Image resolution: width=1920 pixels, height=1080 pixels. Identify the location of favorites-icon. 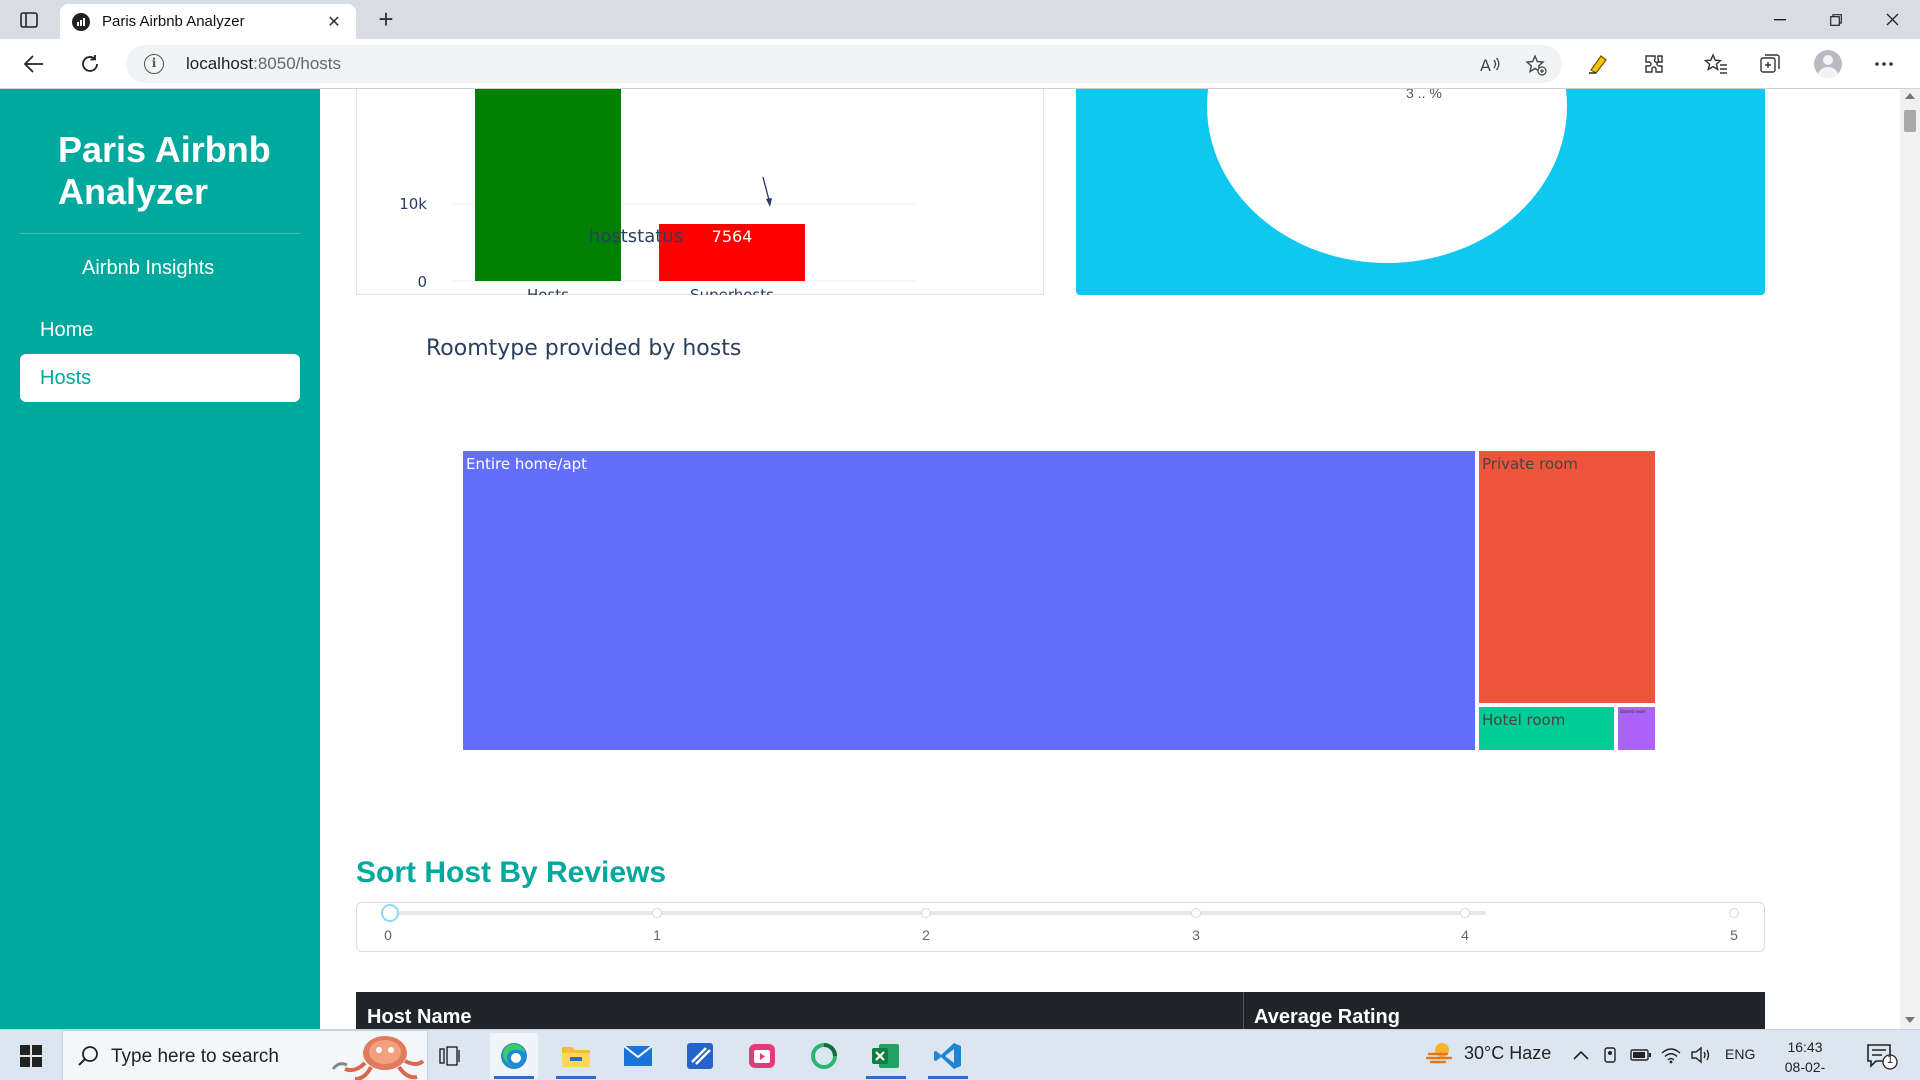
(1716, 64).